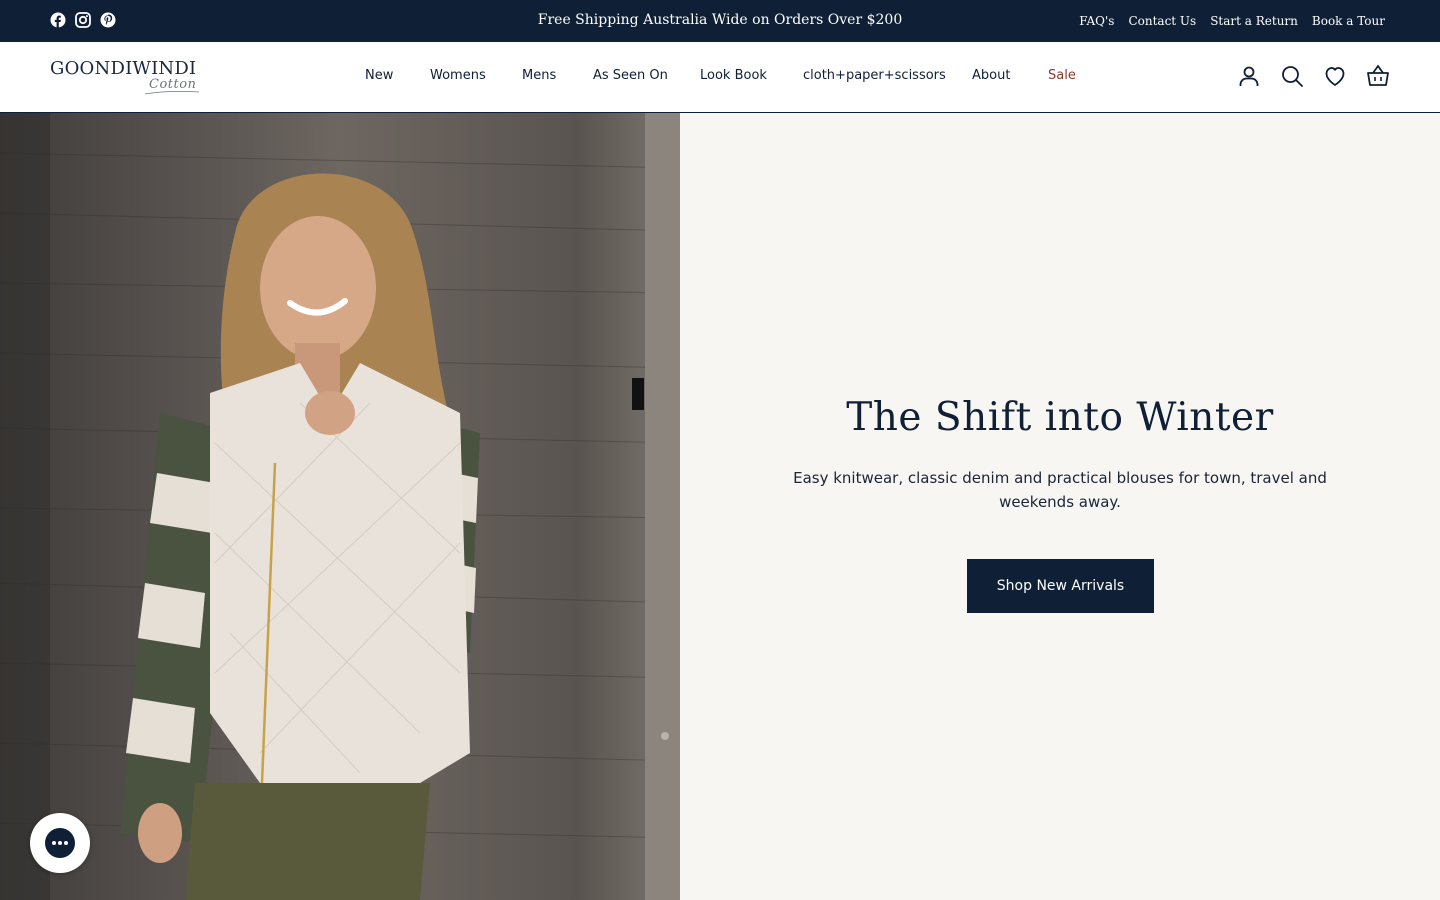 The width and height of the screenshot is (1440, 900). What do you see at coordinates (379, 75) in the screenshot?
I see `nav-new: New` at bounding box center [379, 75].